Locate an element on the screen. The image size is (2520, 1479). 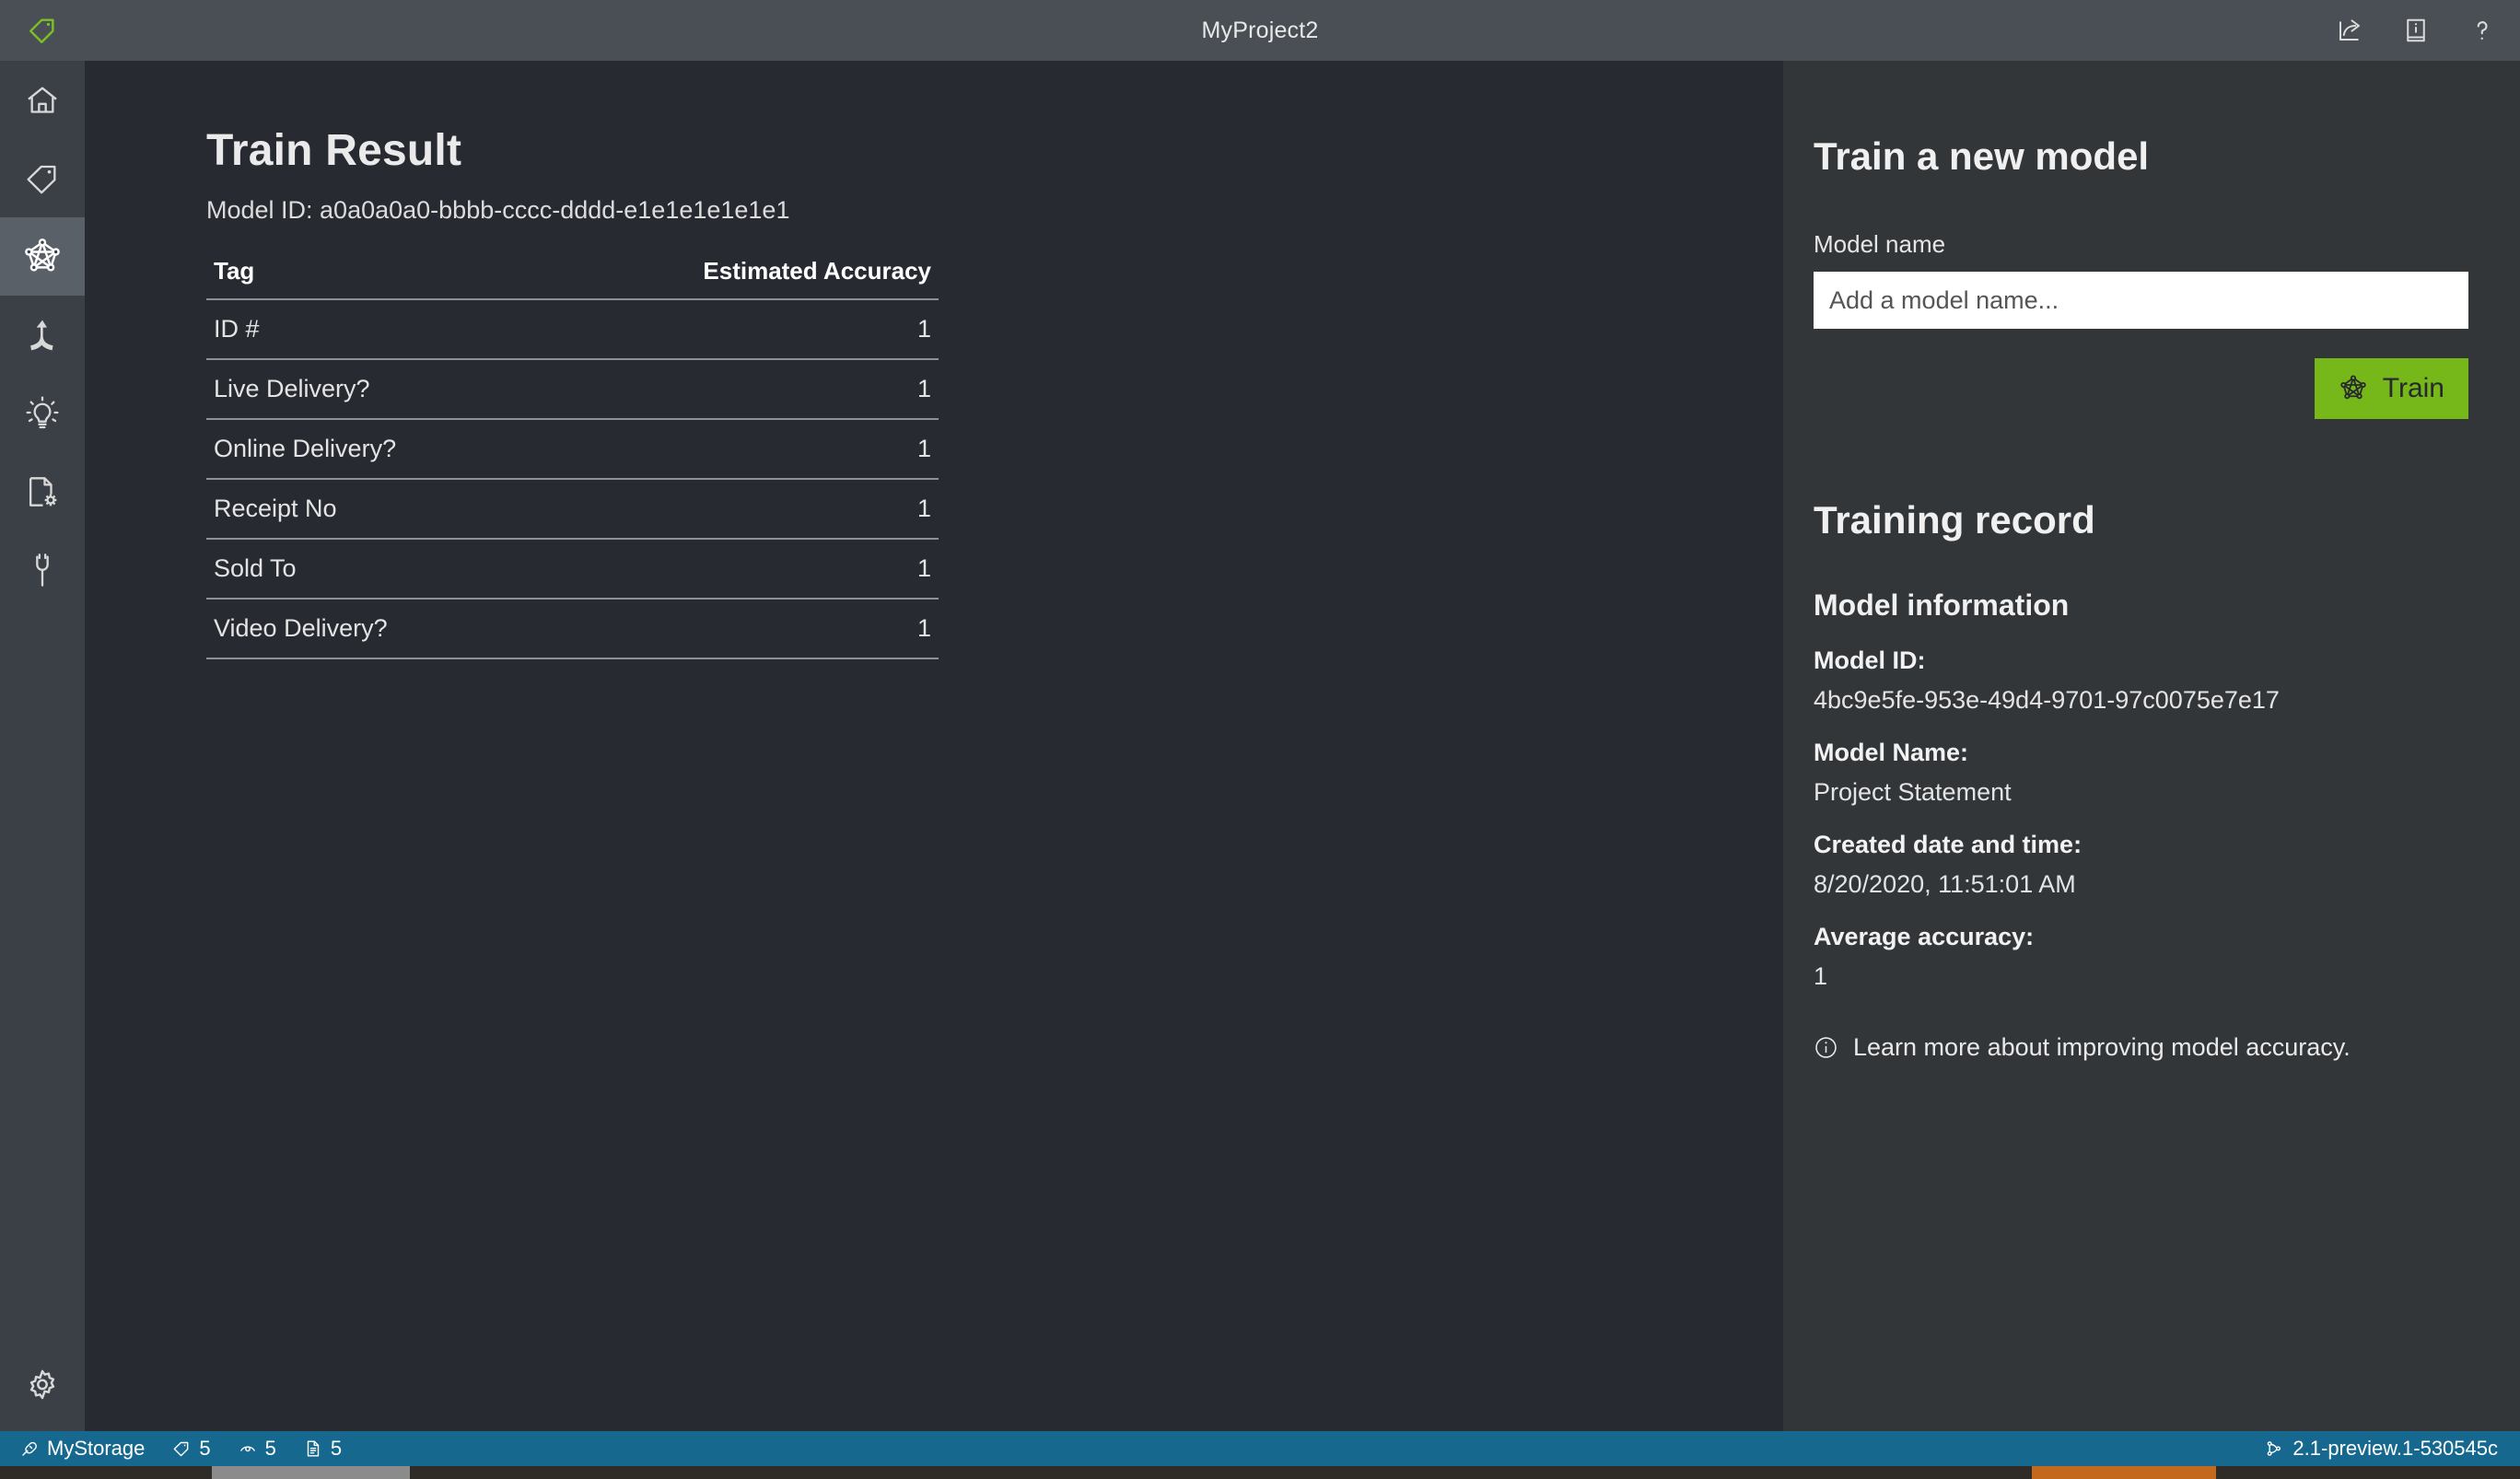
table-header-row: Tag Estimated Accuracy is located at coordinates (572, 278).